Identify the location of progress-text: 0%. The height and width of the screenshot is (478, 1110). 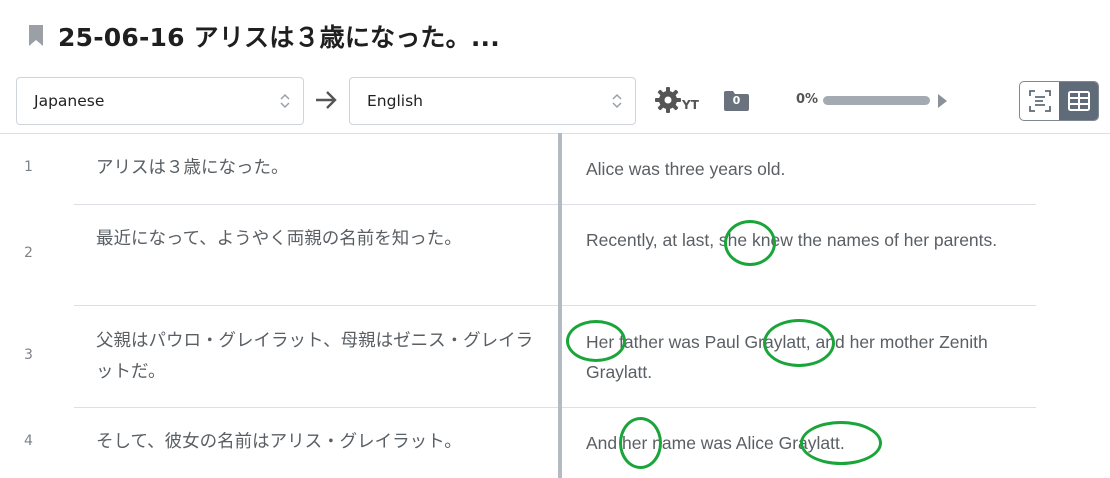
(807, 99).